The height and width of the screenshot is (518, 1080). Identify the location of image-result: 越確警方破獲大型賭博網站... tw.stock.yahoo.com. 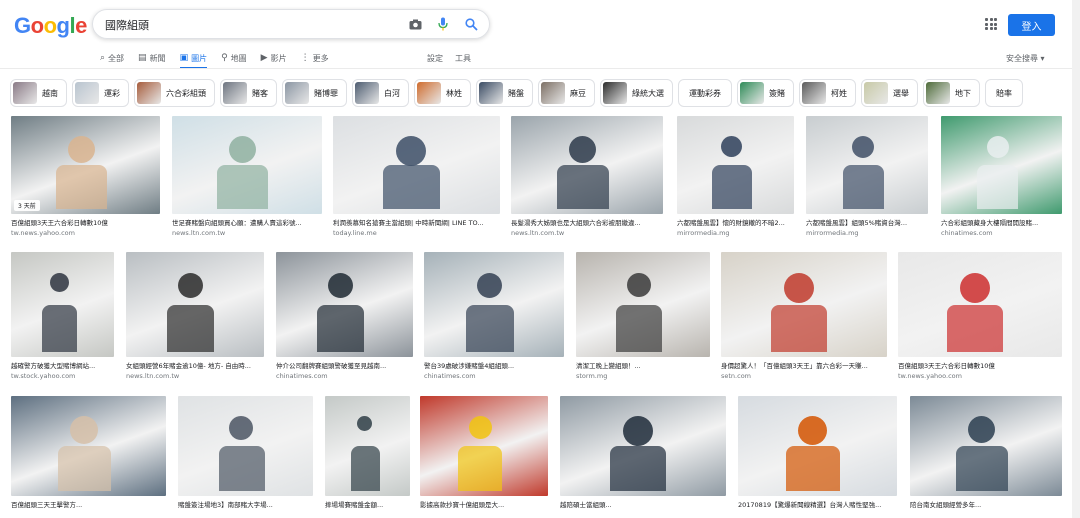
(62, 316).